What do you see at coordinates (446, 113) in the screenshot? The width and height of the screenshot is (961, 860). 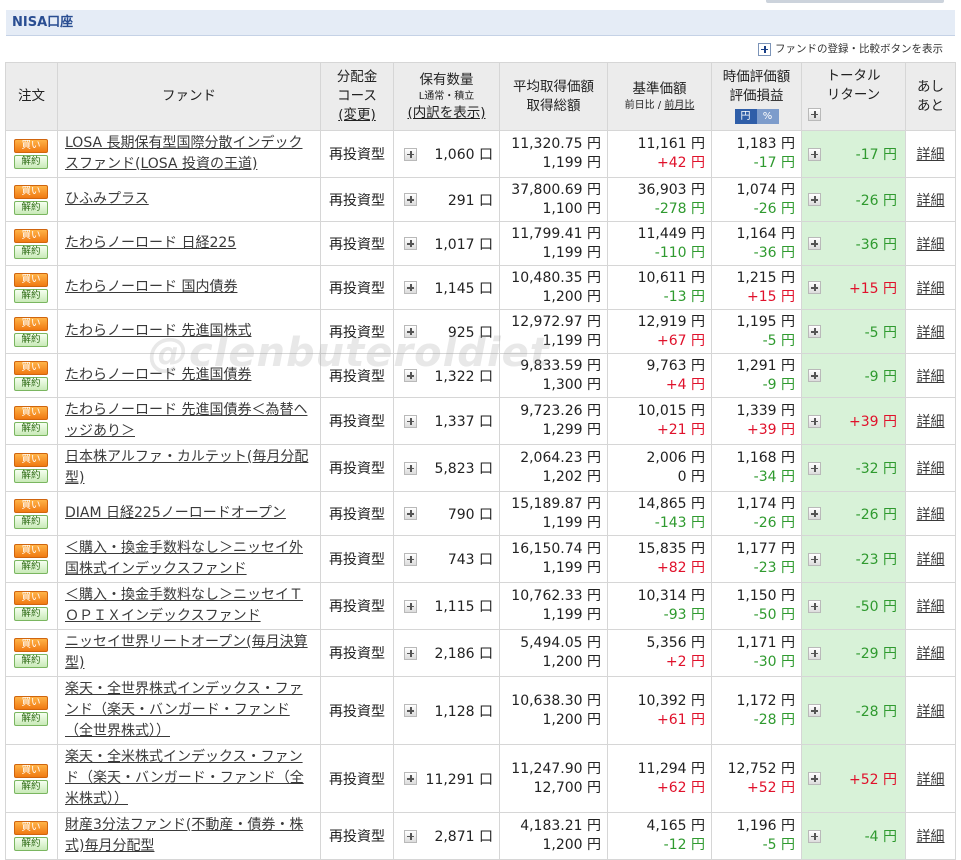 I see `show-breakdown-link: (内訳を表示)` at bounding box center [446, 113].